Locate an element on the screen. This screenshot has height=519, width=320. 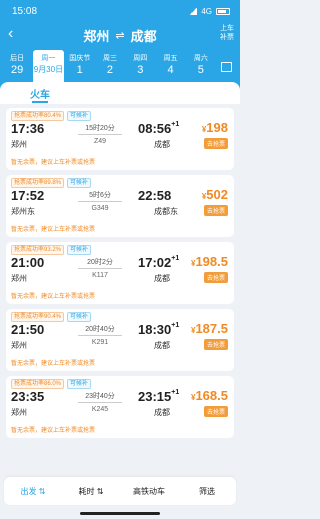
arrive-time: 08:56+1 is located at coordinates (158, 128).